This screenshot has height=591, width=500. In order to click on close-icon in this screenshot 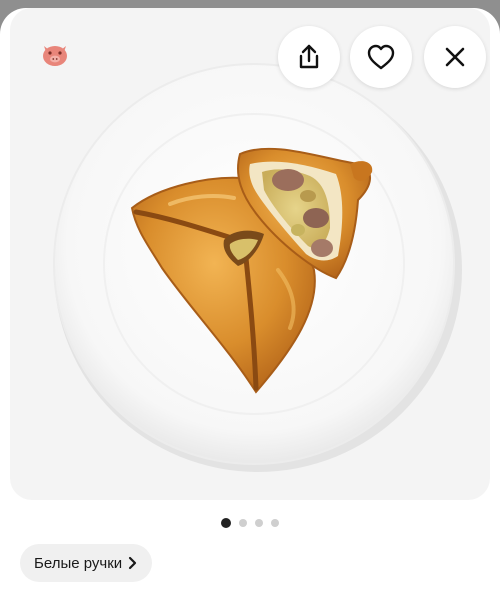, I will do `click(455, 57)`.